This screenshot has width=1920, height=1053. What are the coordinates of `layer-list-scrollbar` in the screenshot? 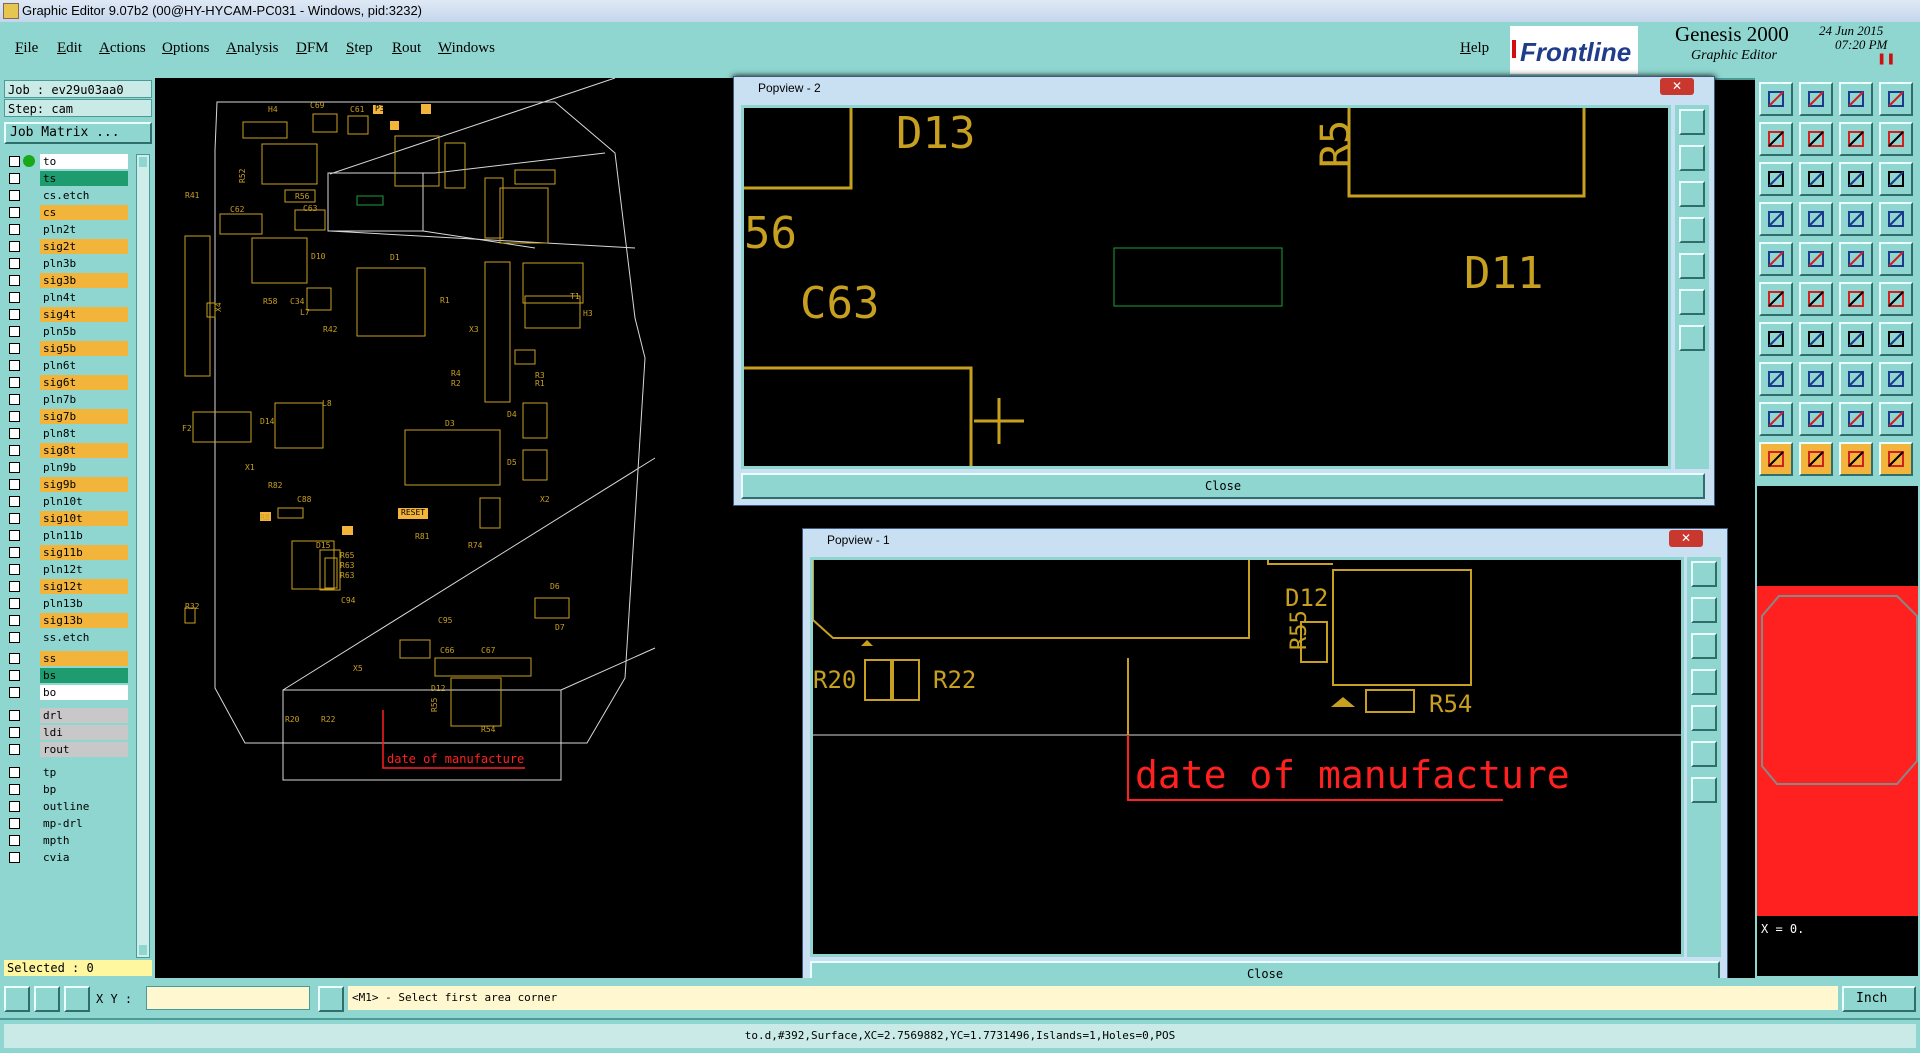 It's located at (143, 556).